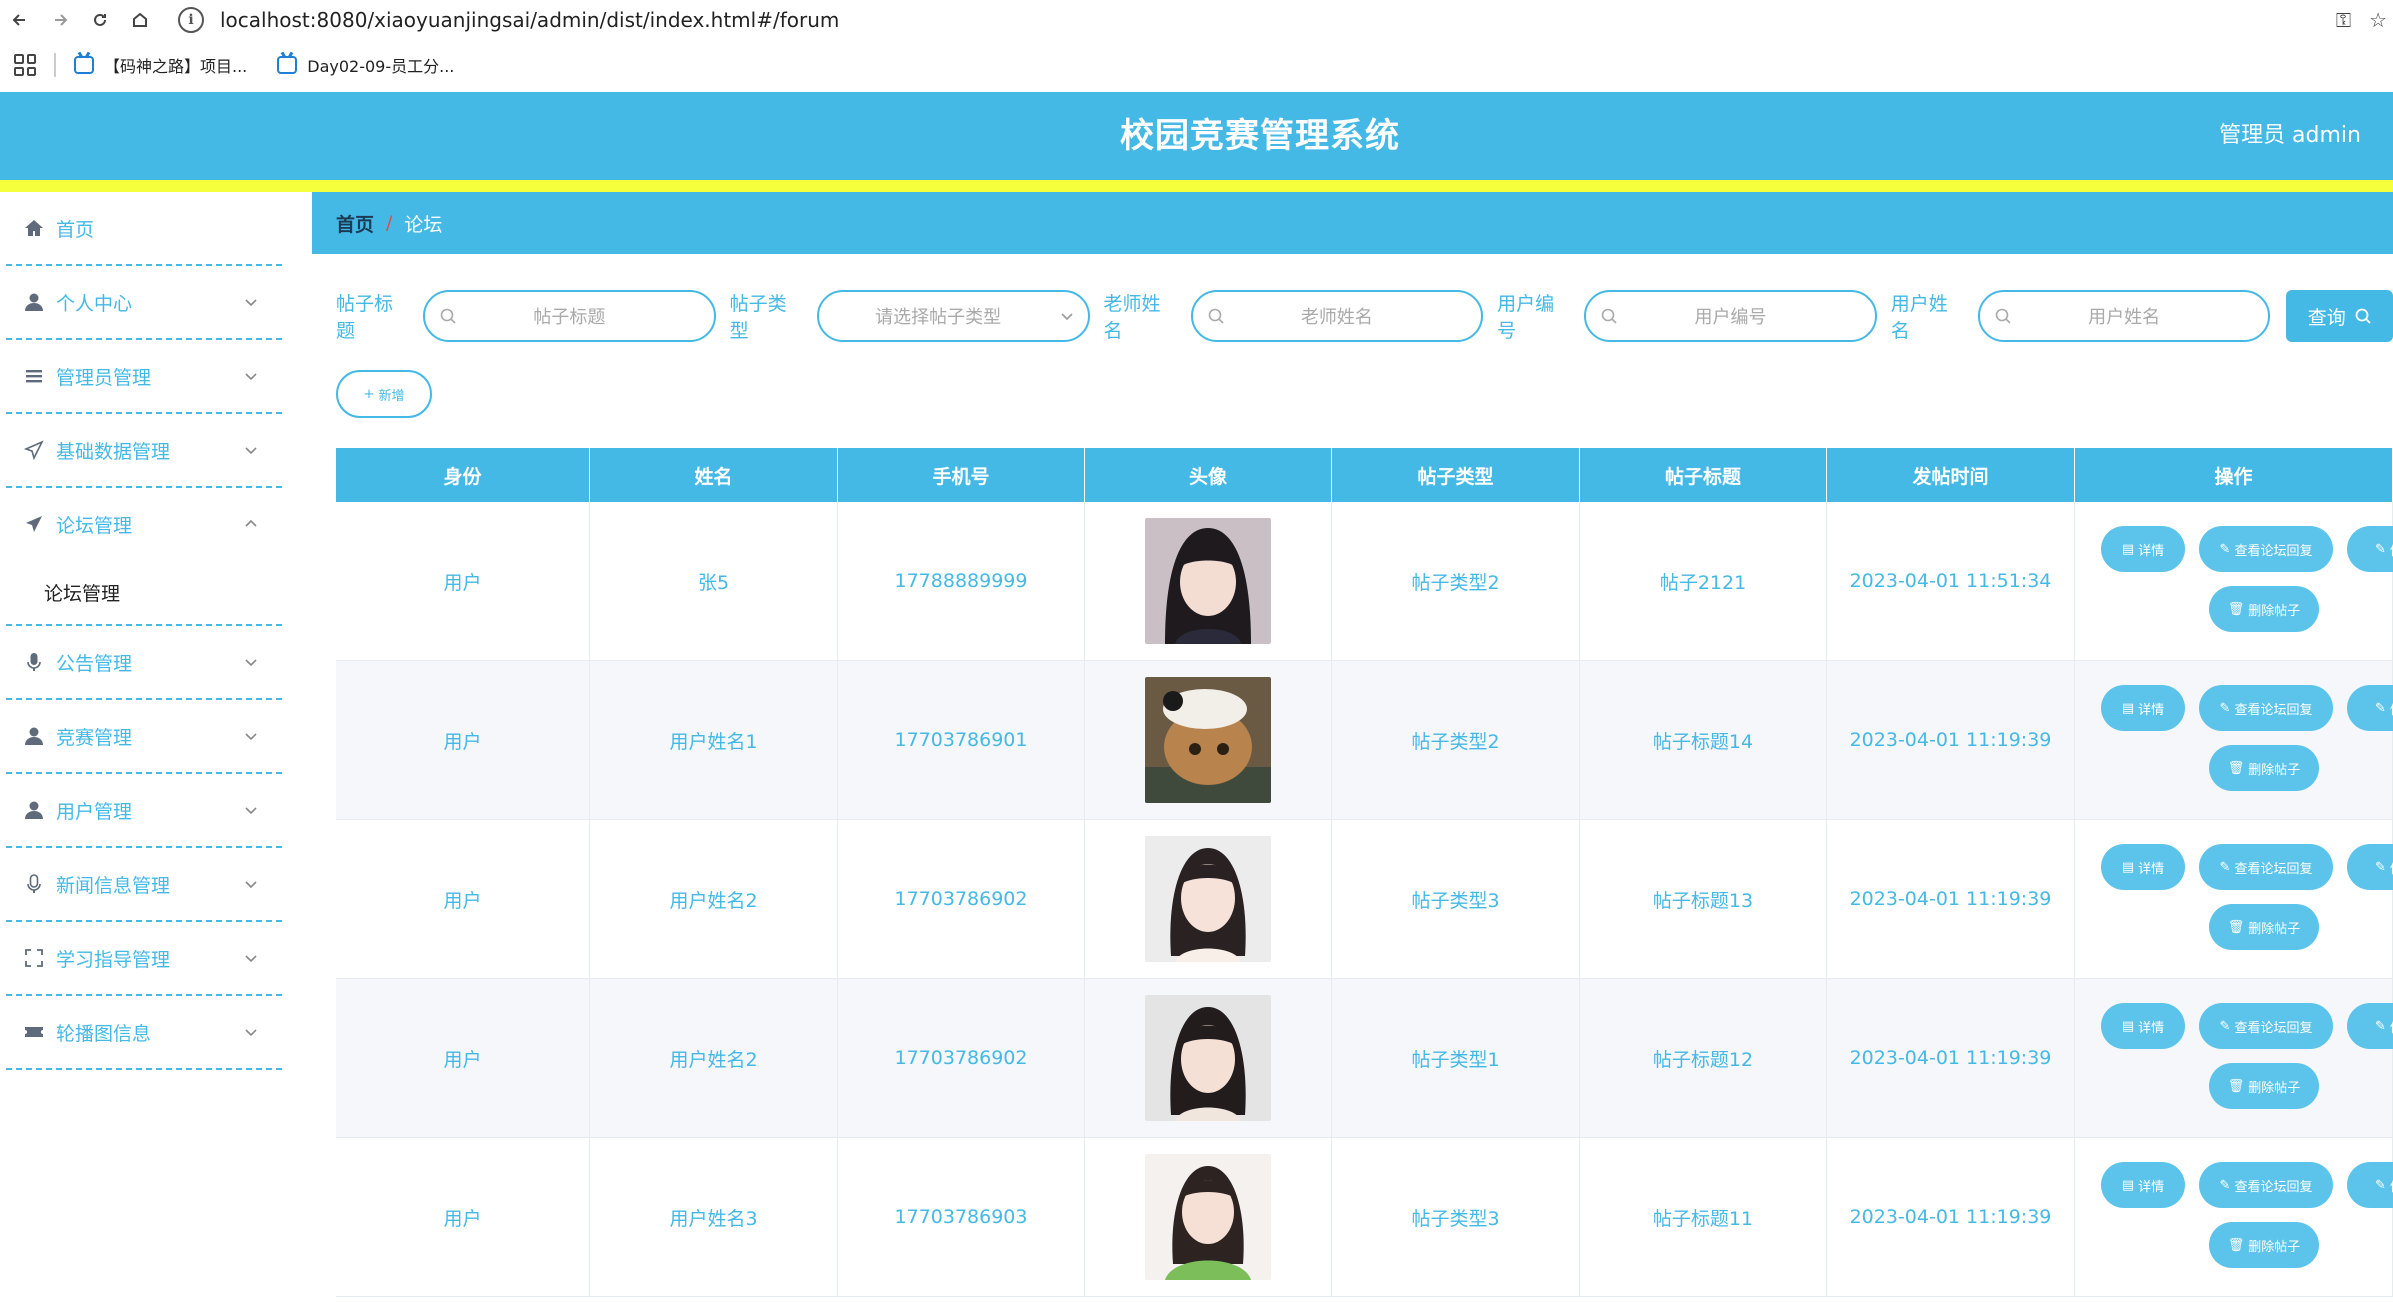  I want to click on send-icon, so click(34, 450).